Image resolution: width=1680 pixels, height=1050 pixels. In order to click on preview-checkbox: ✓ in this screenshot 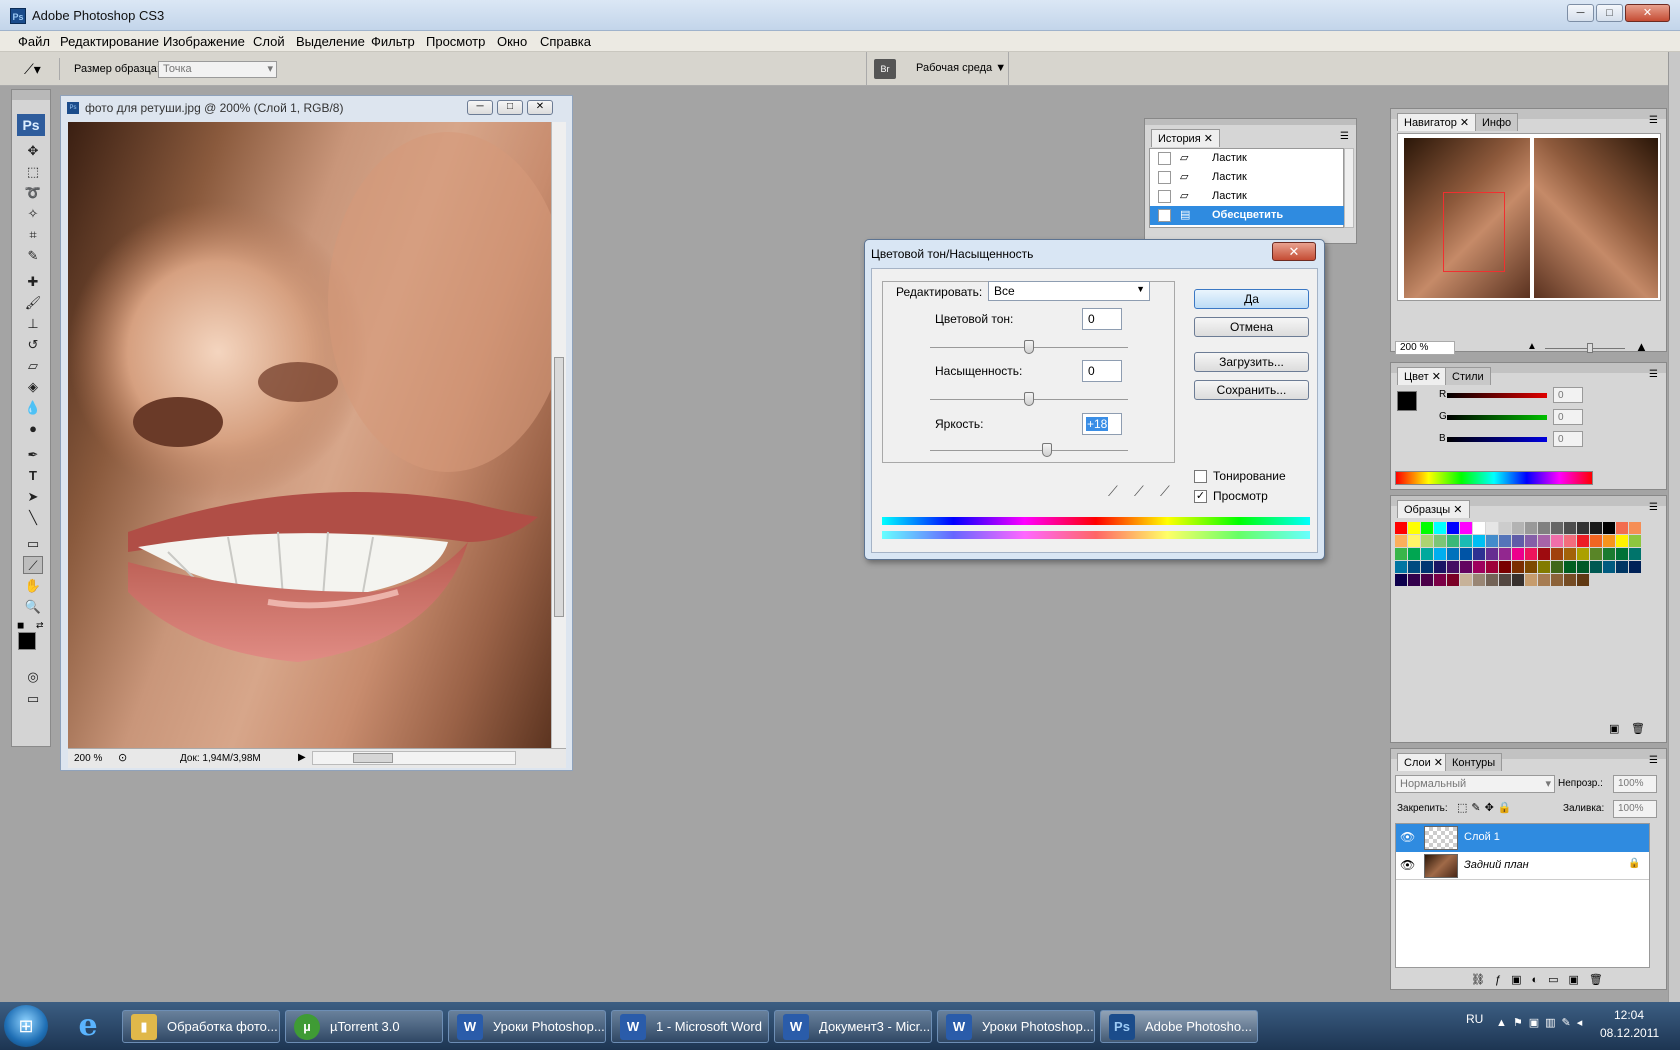, I will do `click(1200, 496)`.